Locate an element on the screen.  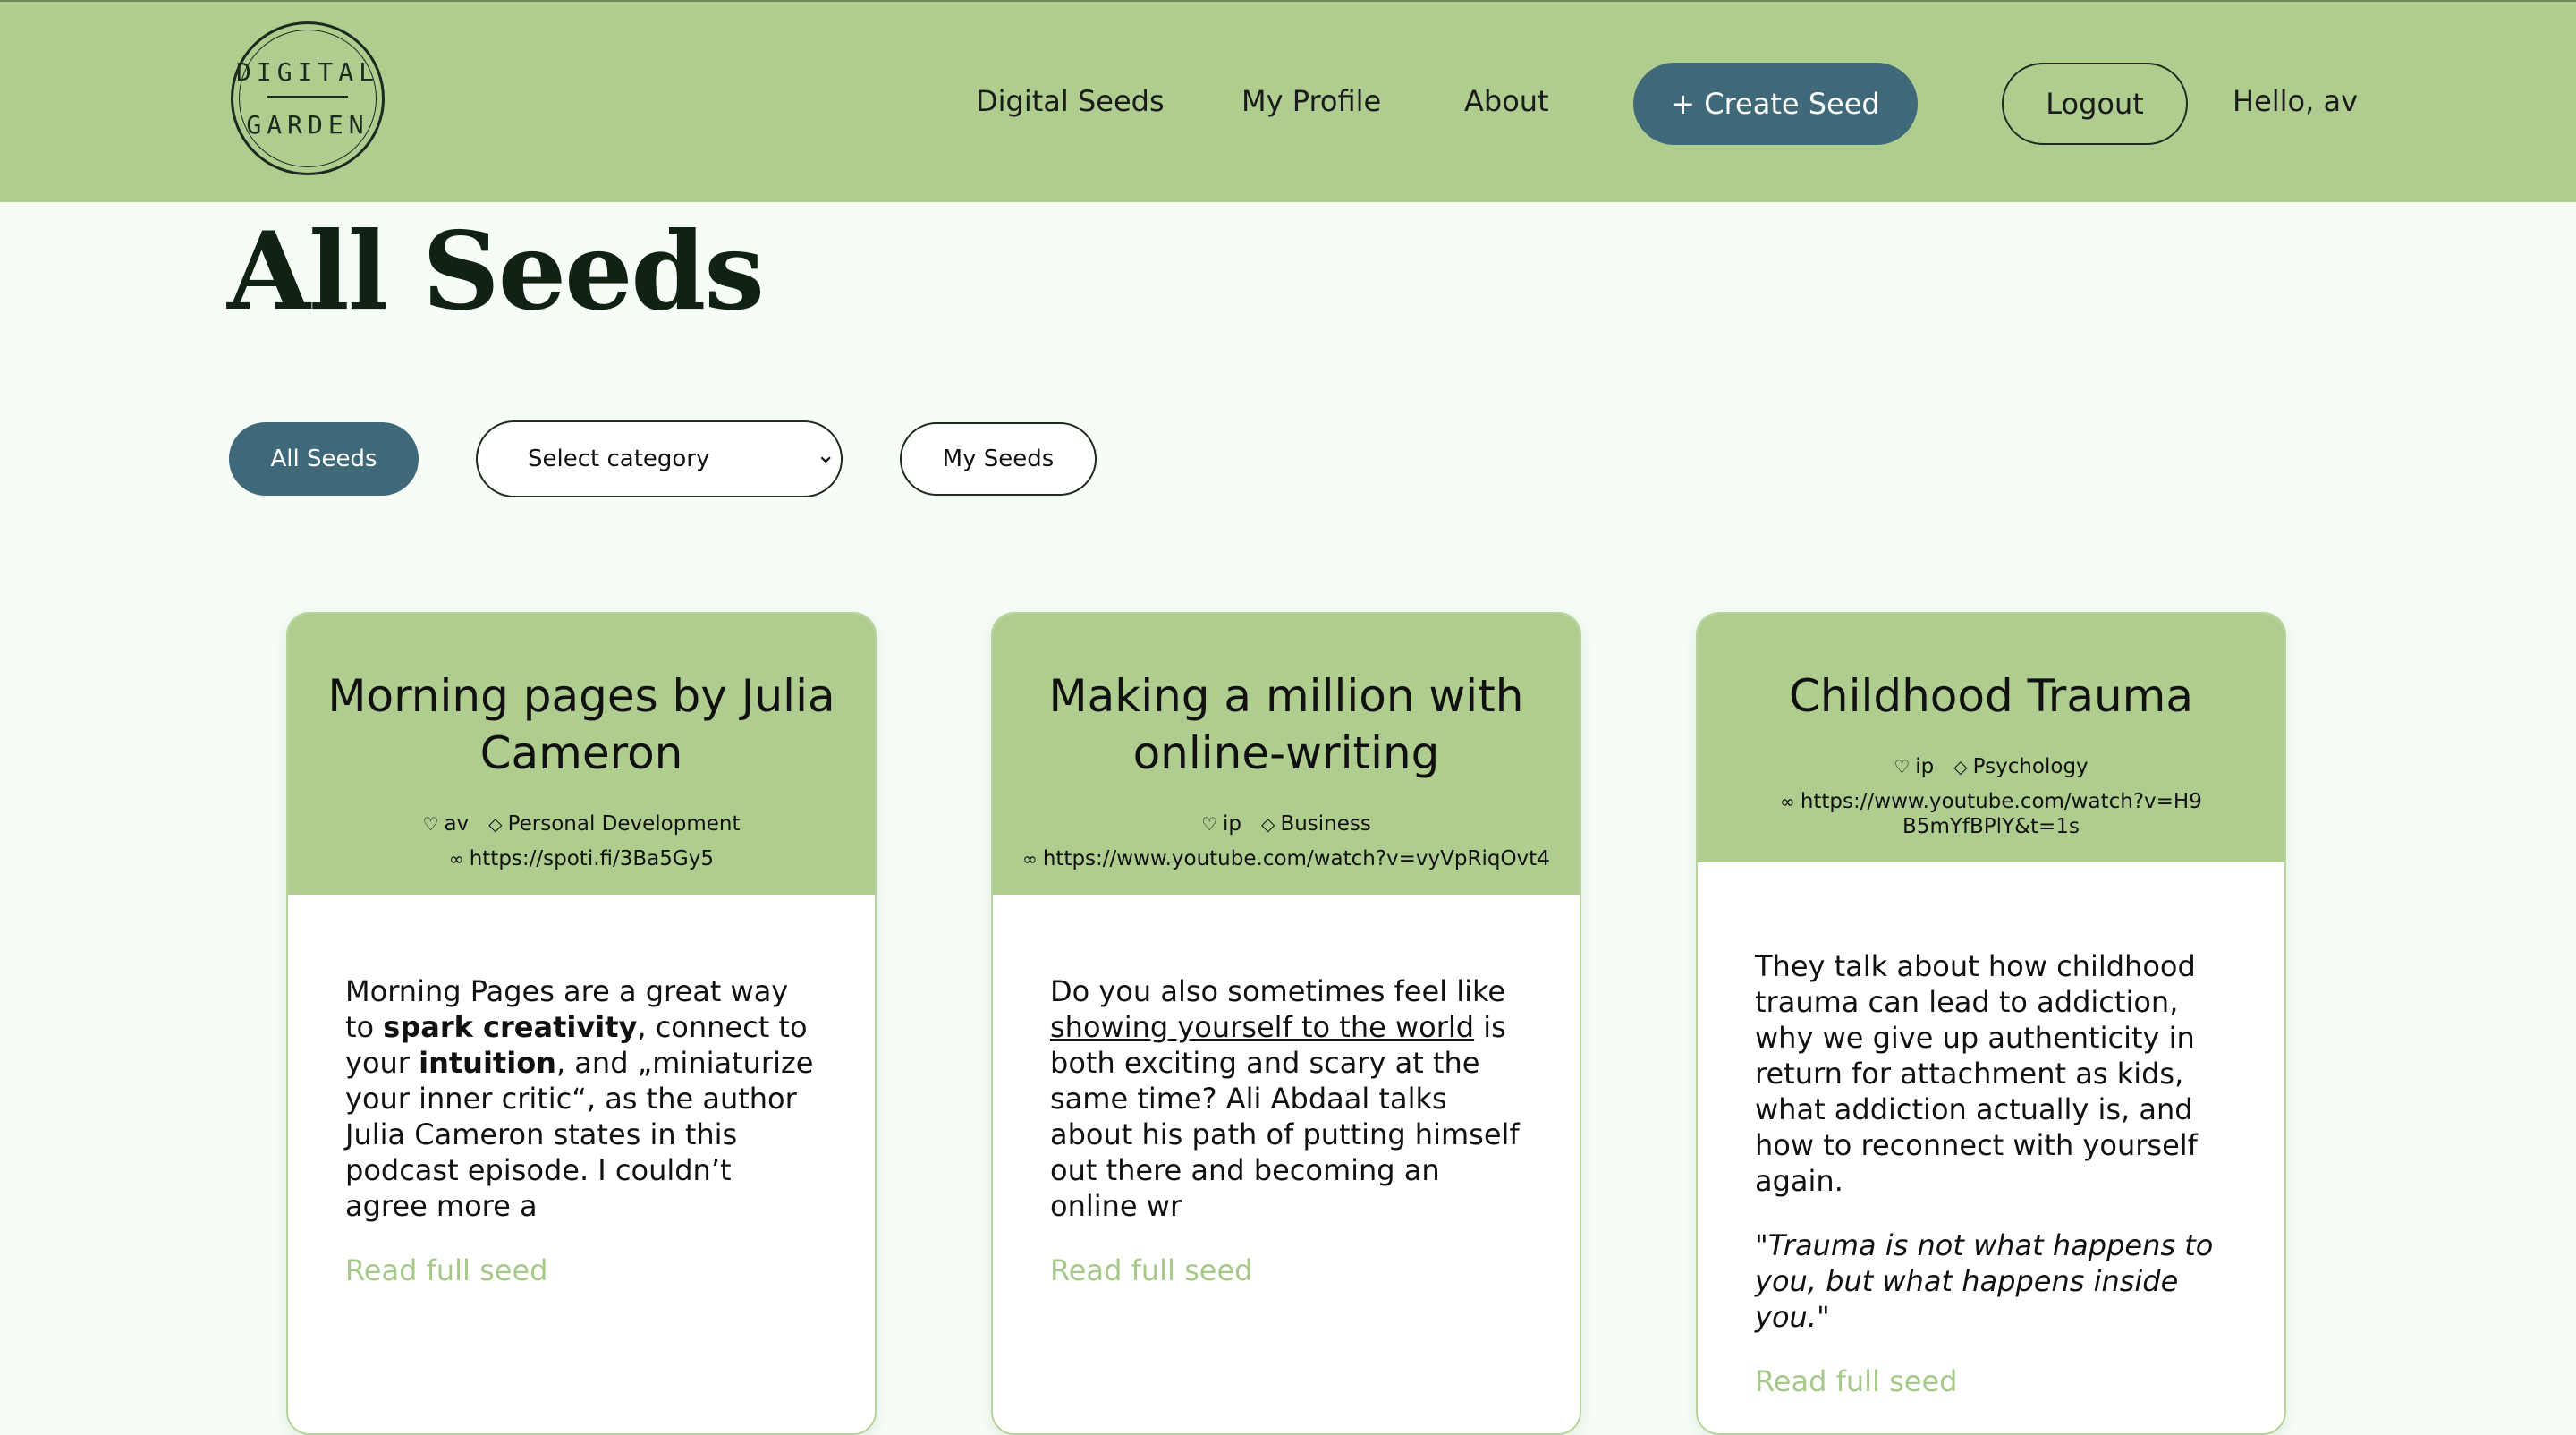
all-seeds-filter-button: All Seeds is located at coordinates (324, 459).